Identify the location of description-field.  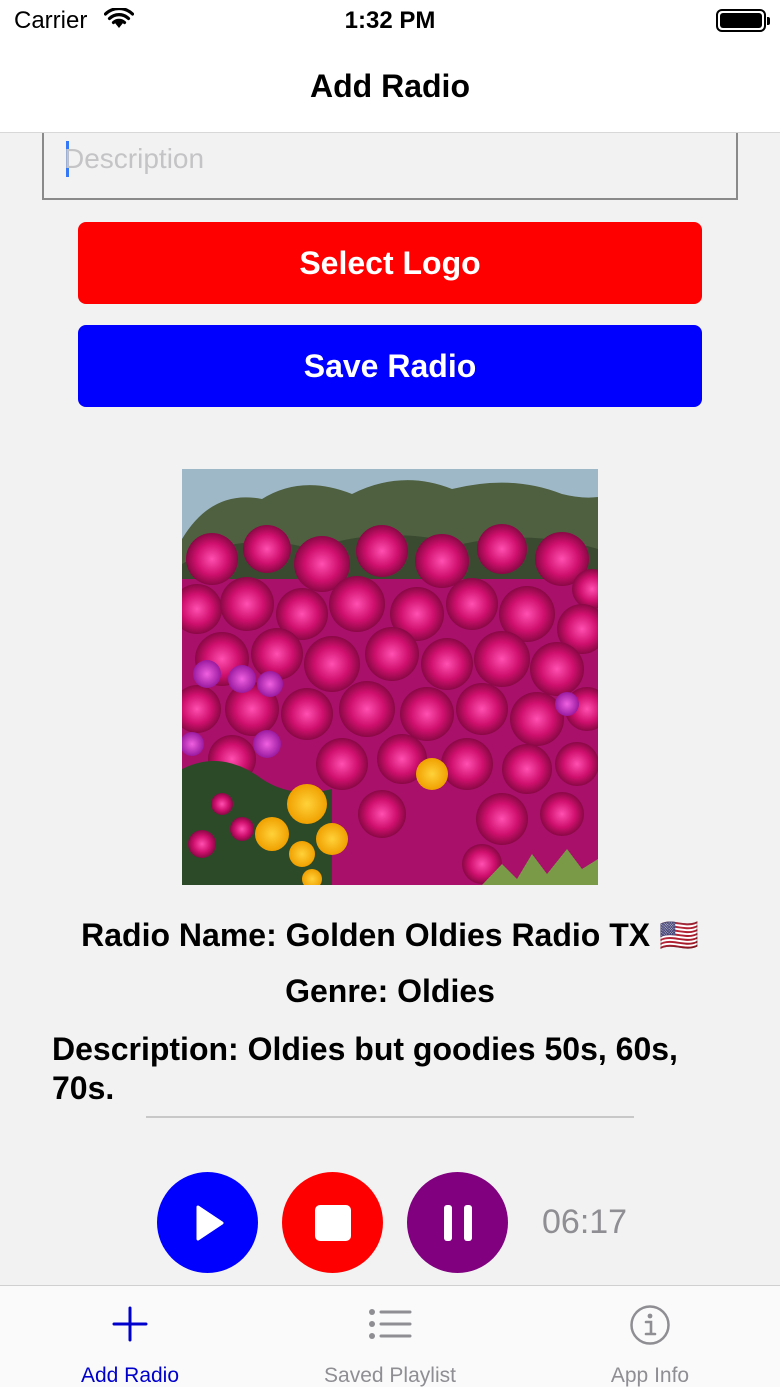
(390, 166).